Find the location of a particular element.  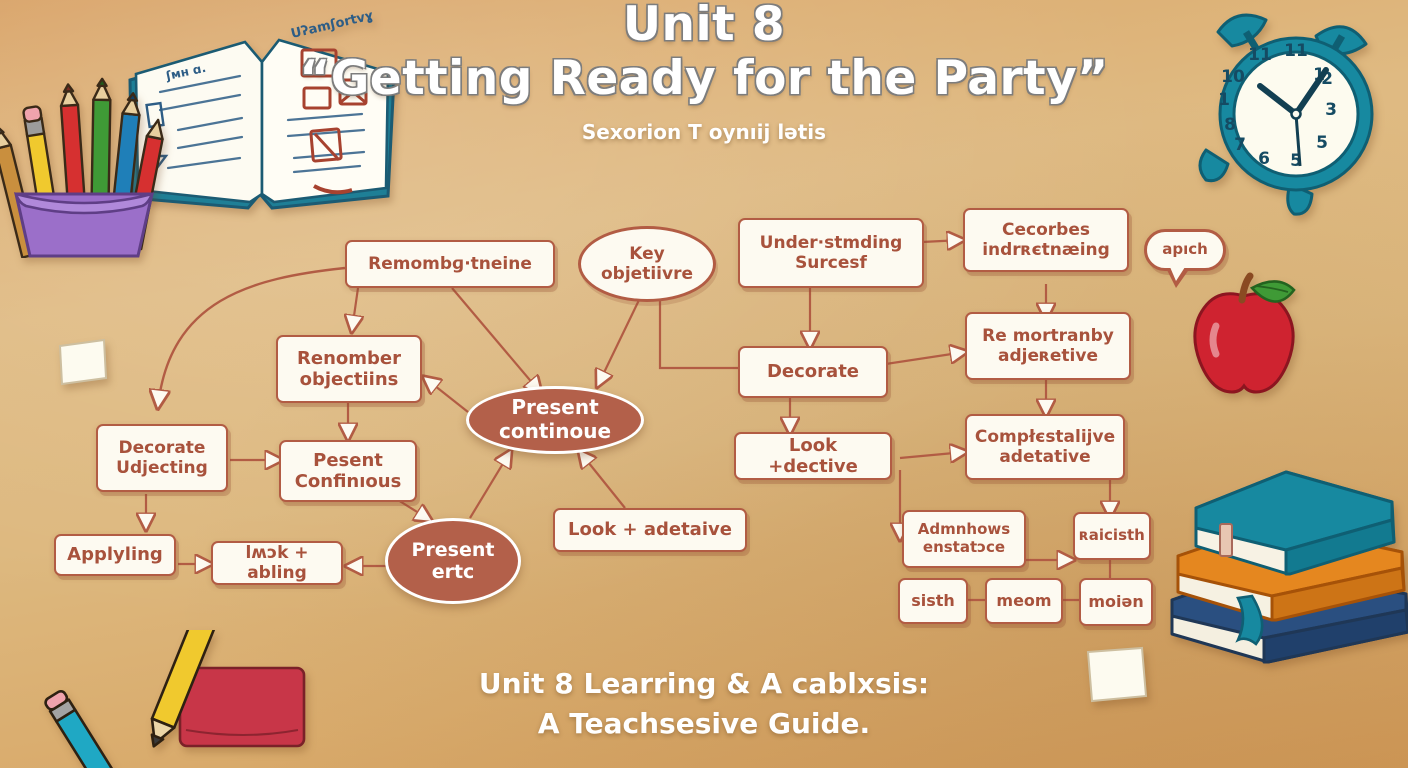

footer-line-1: Unit 8 Learring & A cablxsis: is located at coordinates (704, 683).